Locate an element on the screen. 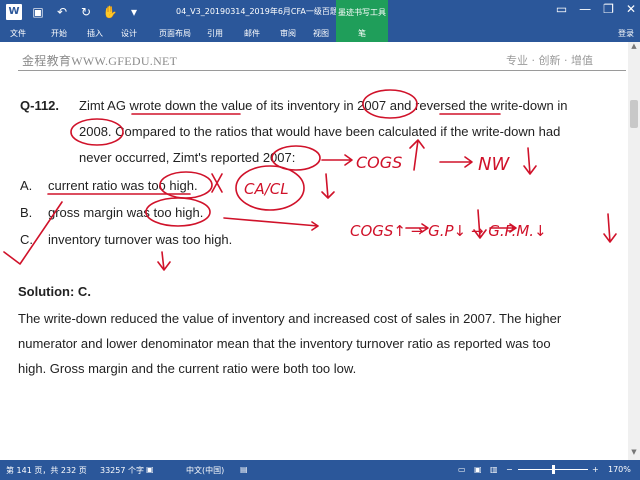  tab-design: 设计 is located at coordinates (129, 34).